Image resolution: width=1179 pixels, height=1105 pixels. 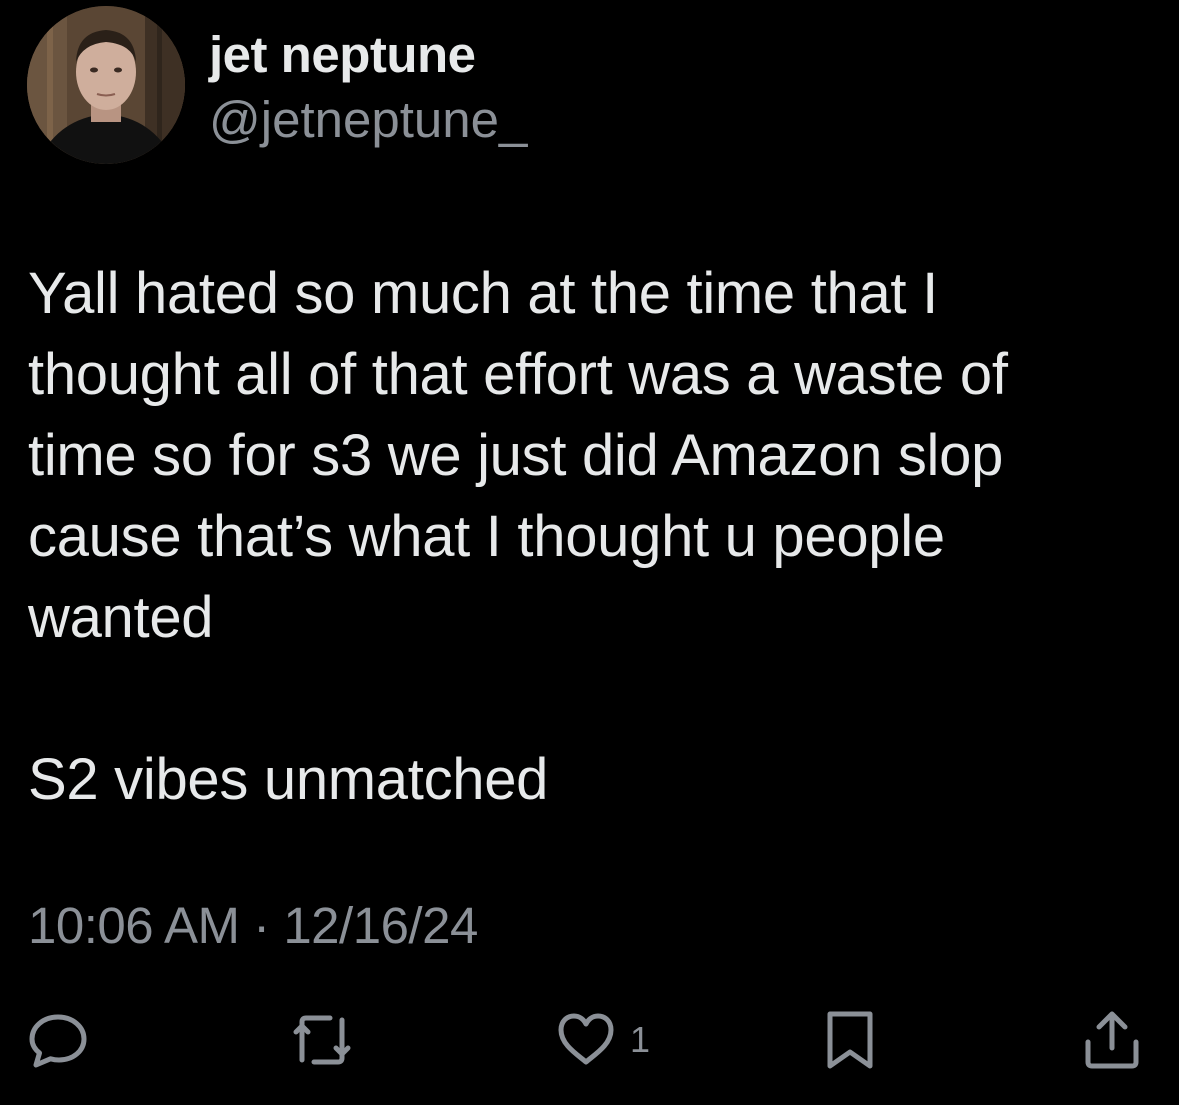 I want to click on tweet-timestamp: 10:06 AM · 12/16/24, so click(x=253, y=926).